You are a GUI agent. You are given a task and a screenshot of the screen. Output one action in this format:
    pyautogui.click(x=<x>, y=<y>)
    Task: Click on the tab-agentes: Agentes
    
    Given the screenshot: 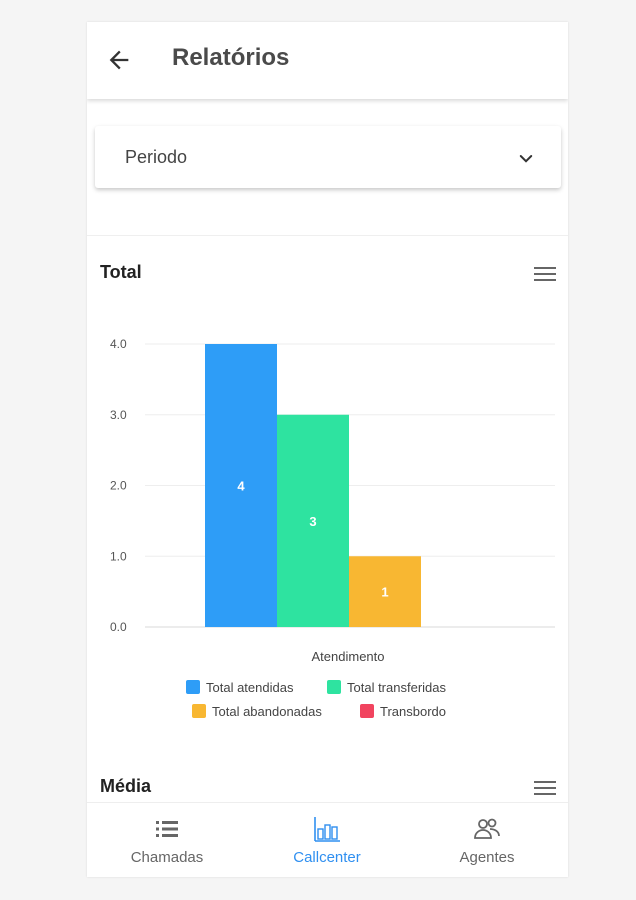 What is the action you would take?
    pyautogui.click(x=487, y=840)
    